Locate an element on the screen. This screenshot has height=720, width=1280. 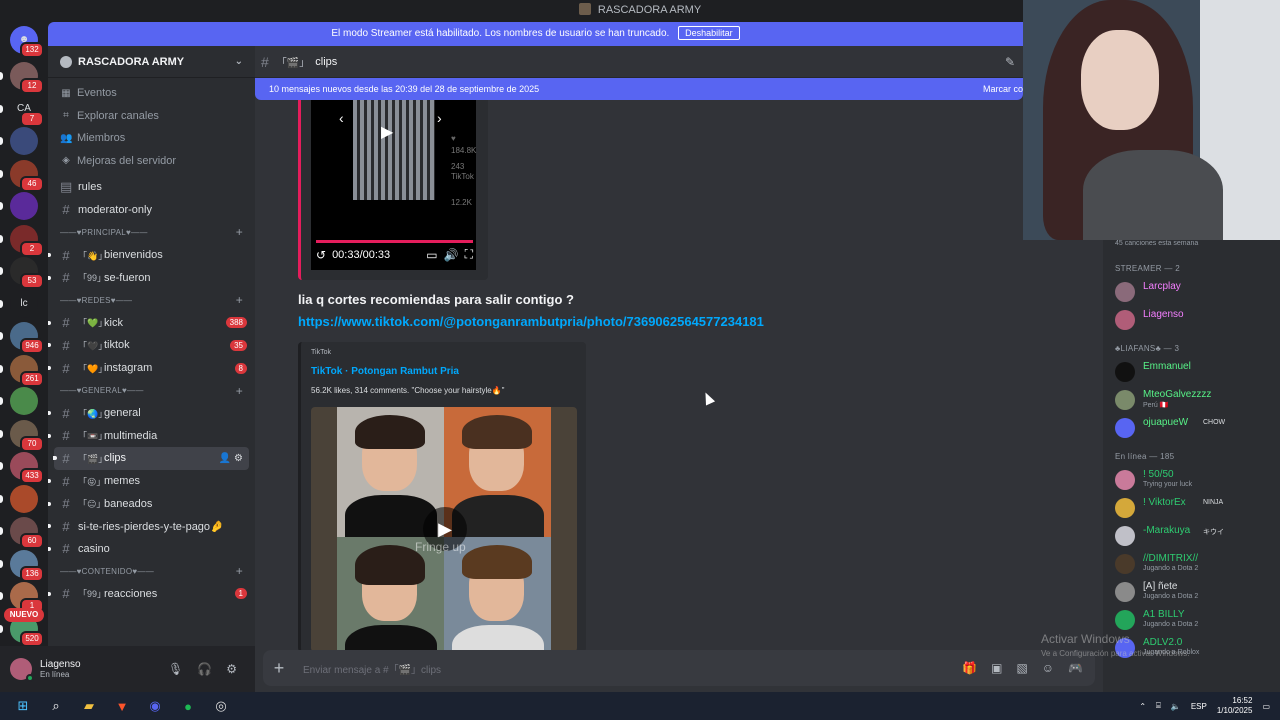
channel-bienvenidos: # 「👋」 bienvenidos is located at coordinates (151, 255).